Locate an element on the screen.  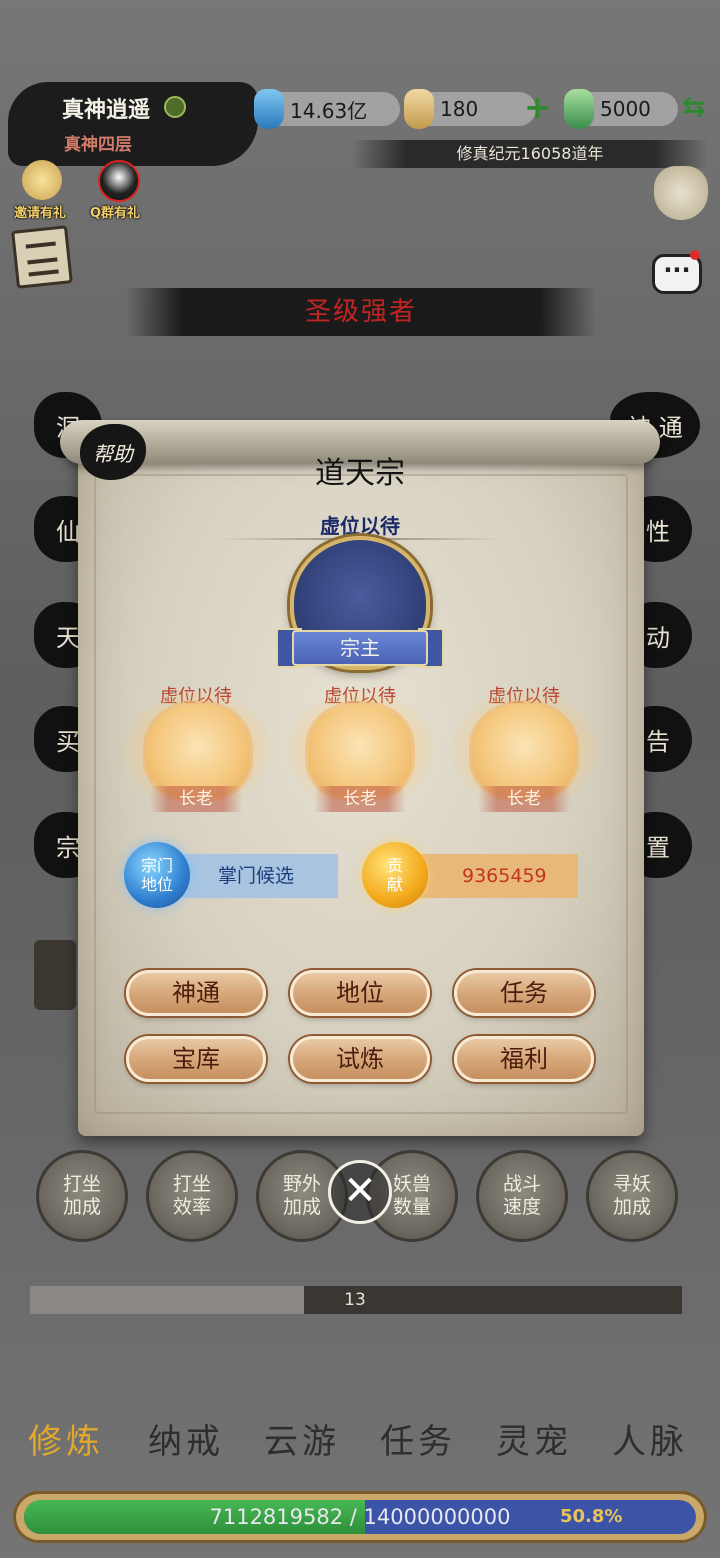
welfare-button: 福利 is located at coordinates (524, 1059).